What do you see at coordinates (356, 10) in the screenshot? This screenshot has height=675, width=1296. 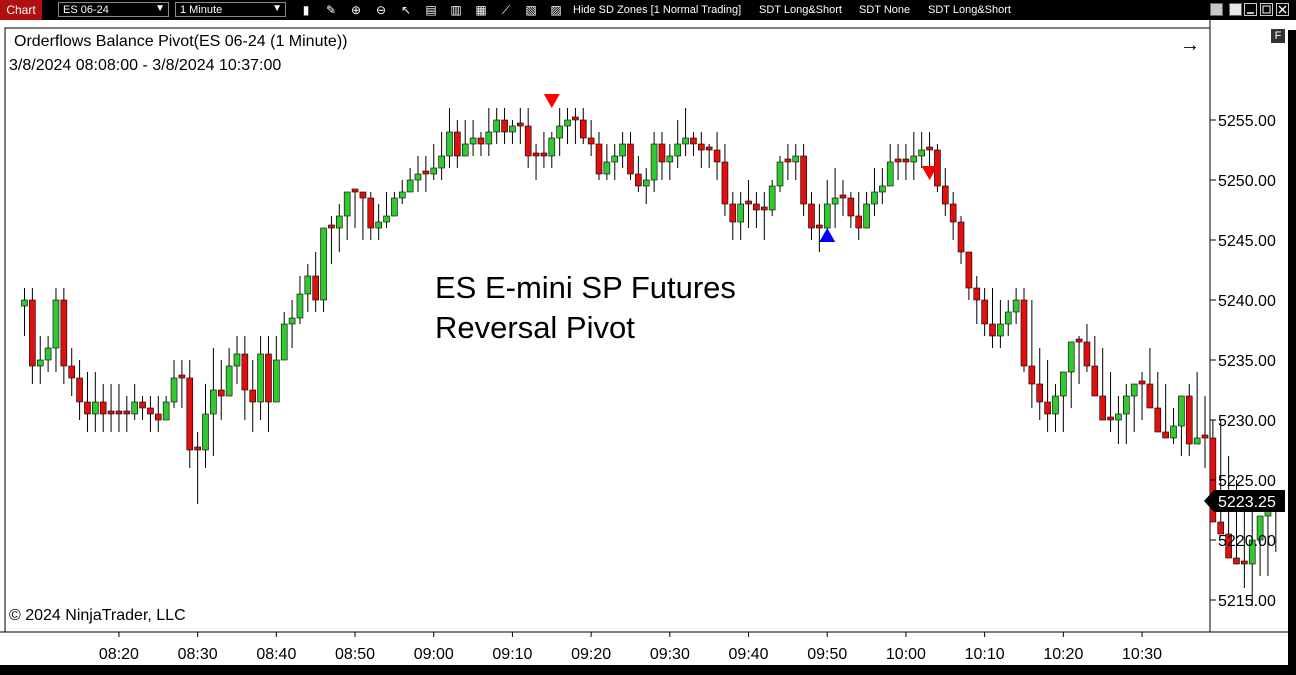 I see `zoom-in-icon: ⊕` at bounding box center [356, 10].